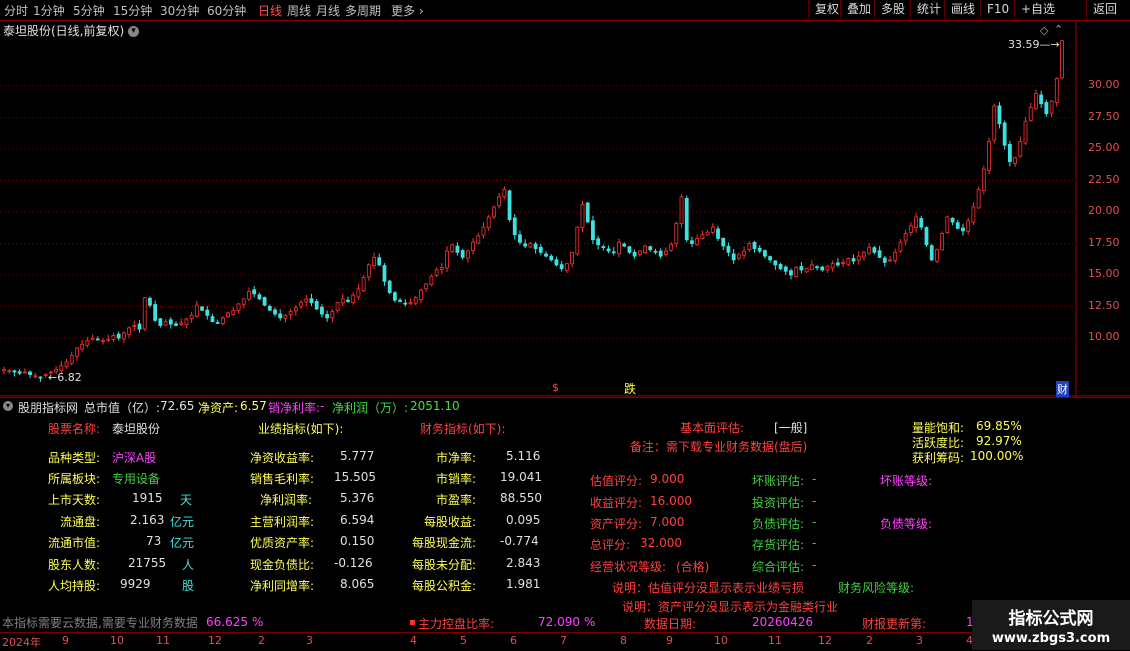 The image size is (1130, 651). I want to click on net-profit-value: 2051.10, so click(435, 406).